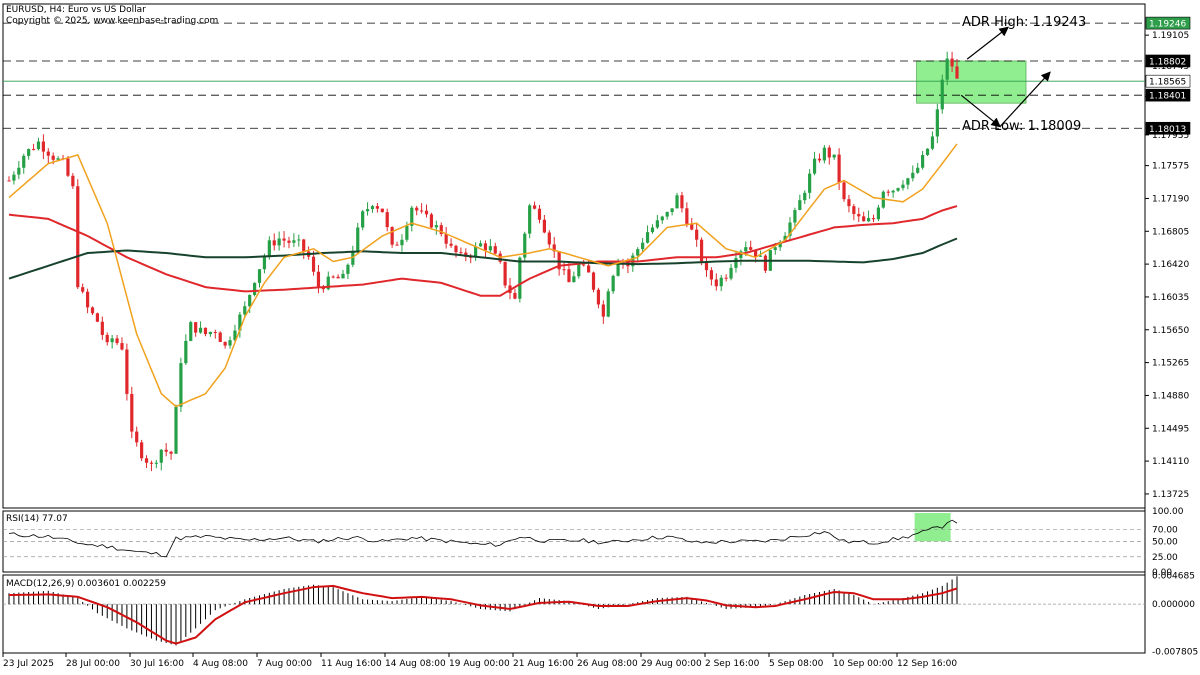 This screenshot has height=675, width=1200. What do you see at coordinates (1170, 36) in the screenshot?
I see `y-tick-label: 1.19105` at bounding box center [1170, 36].